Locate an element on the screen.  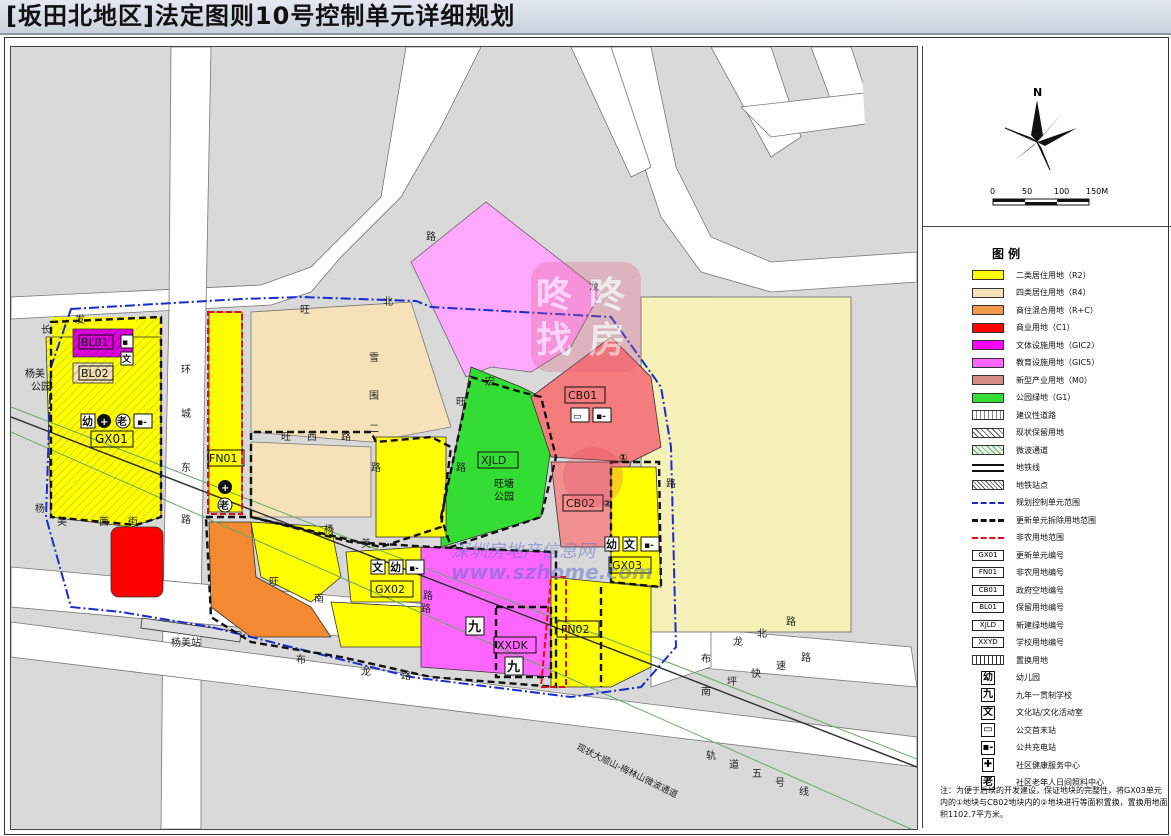
legend-label: 四类居住用地（R4） is located at coordinates (1053, 292).